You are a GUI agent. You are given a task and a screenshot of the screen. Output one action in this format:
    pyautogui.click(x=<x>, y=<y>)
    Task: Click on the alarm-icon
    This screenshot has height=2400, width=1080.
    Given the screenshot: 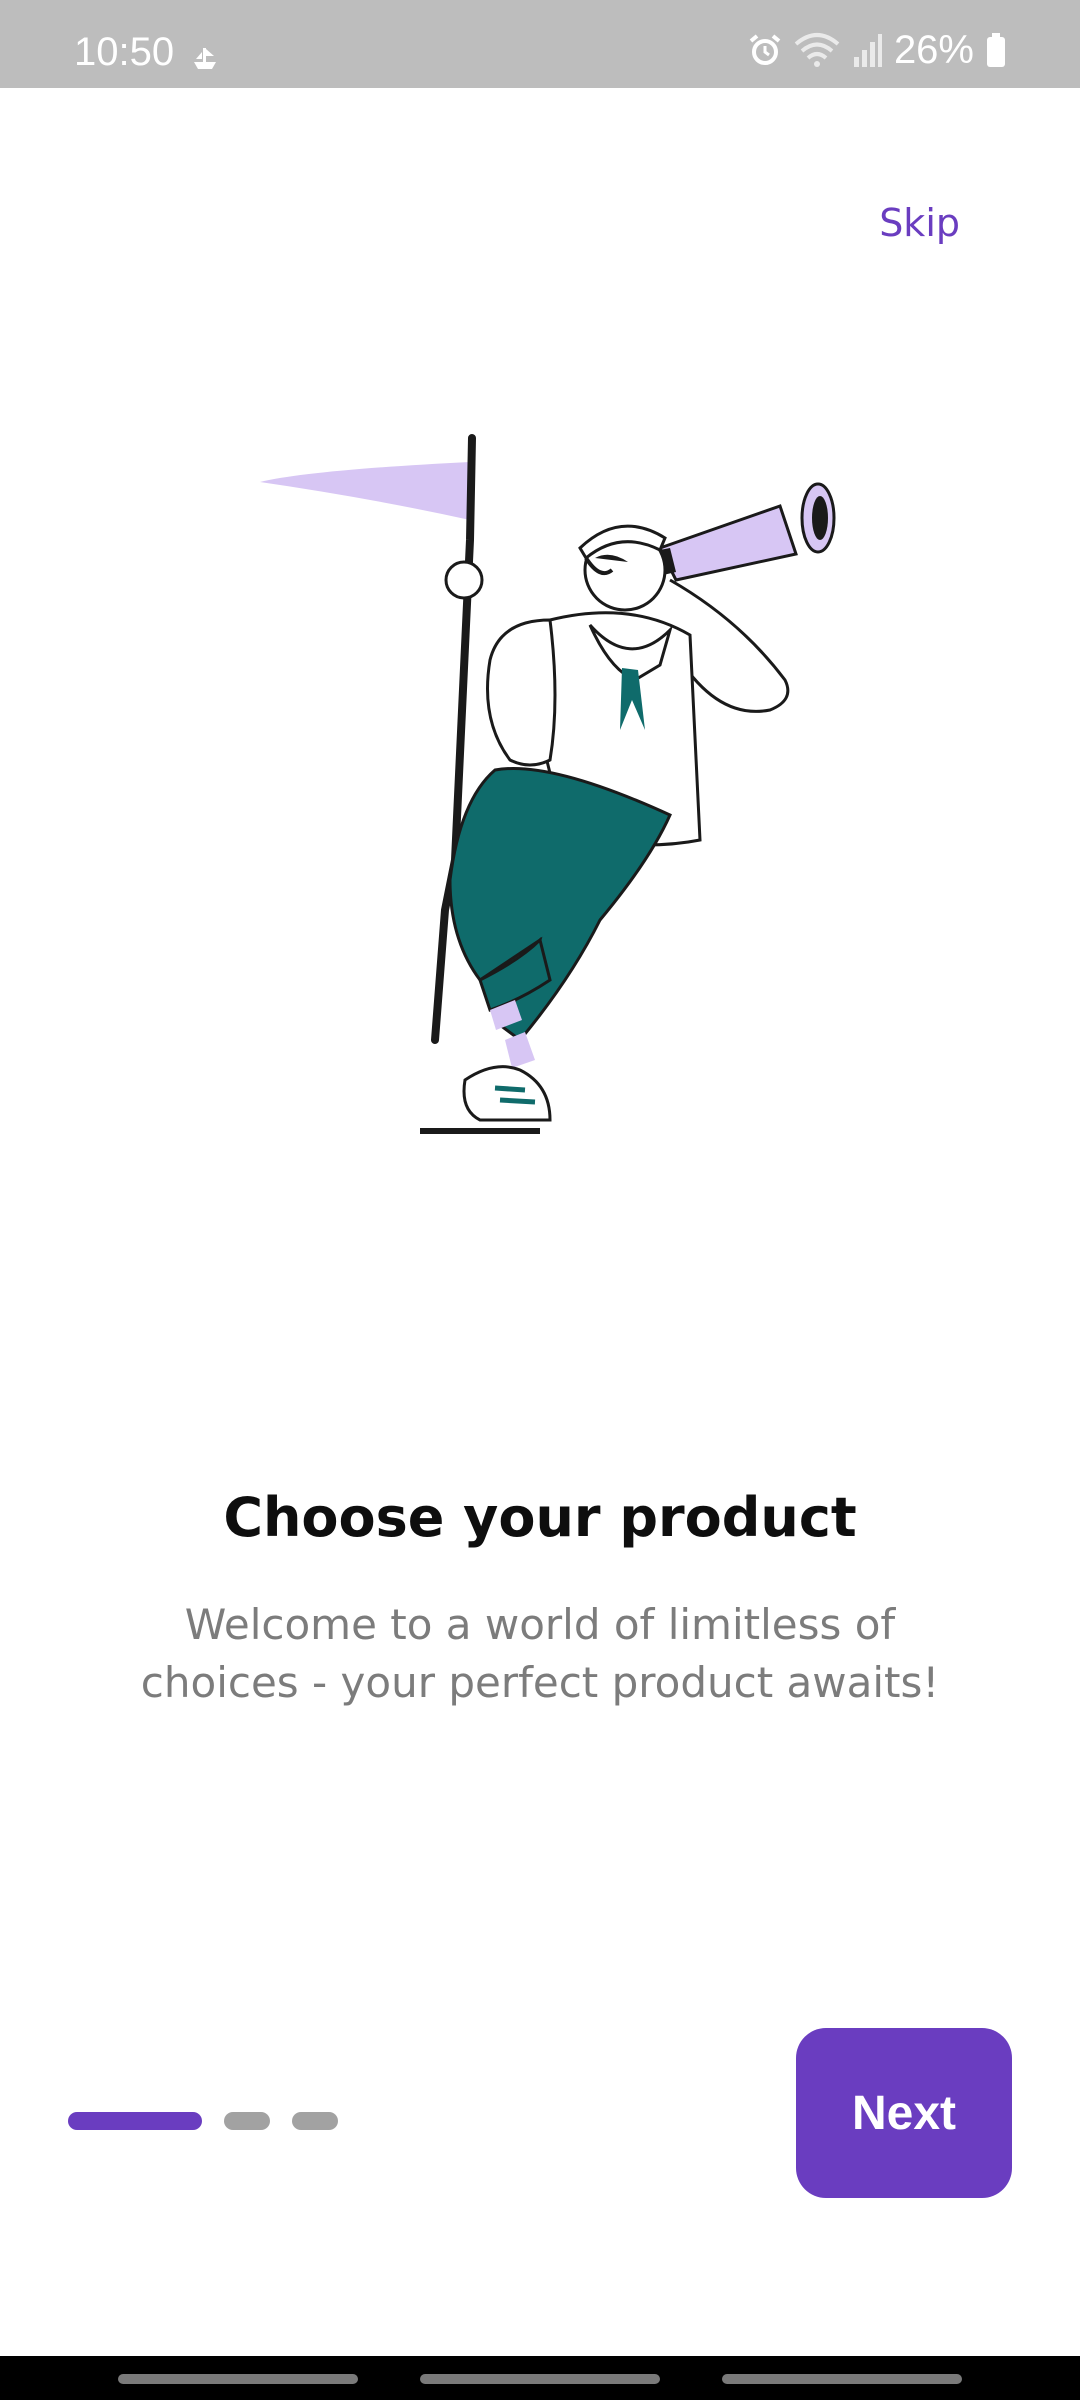 What is the action you would take?
    pyautogui.click(x=765, y=49)
    